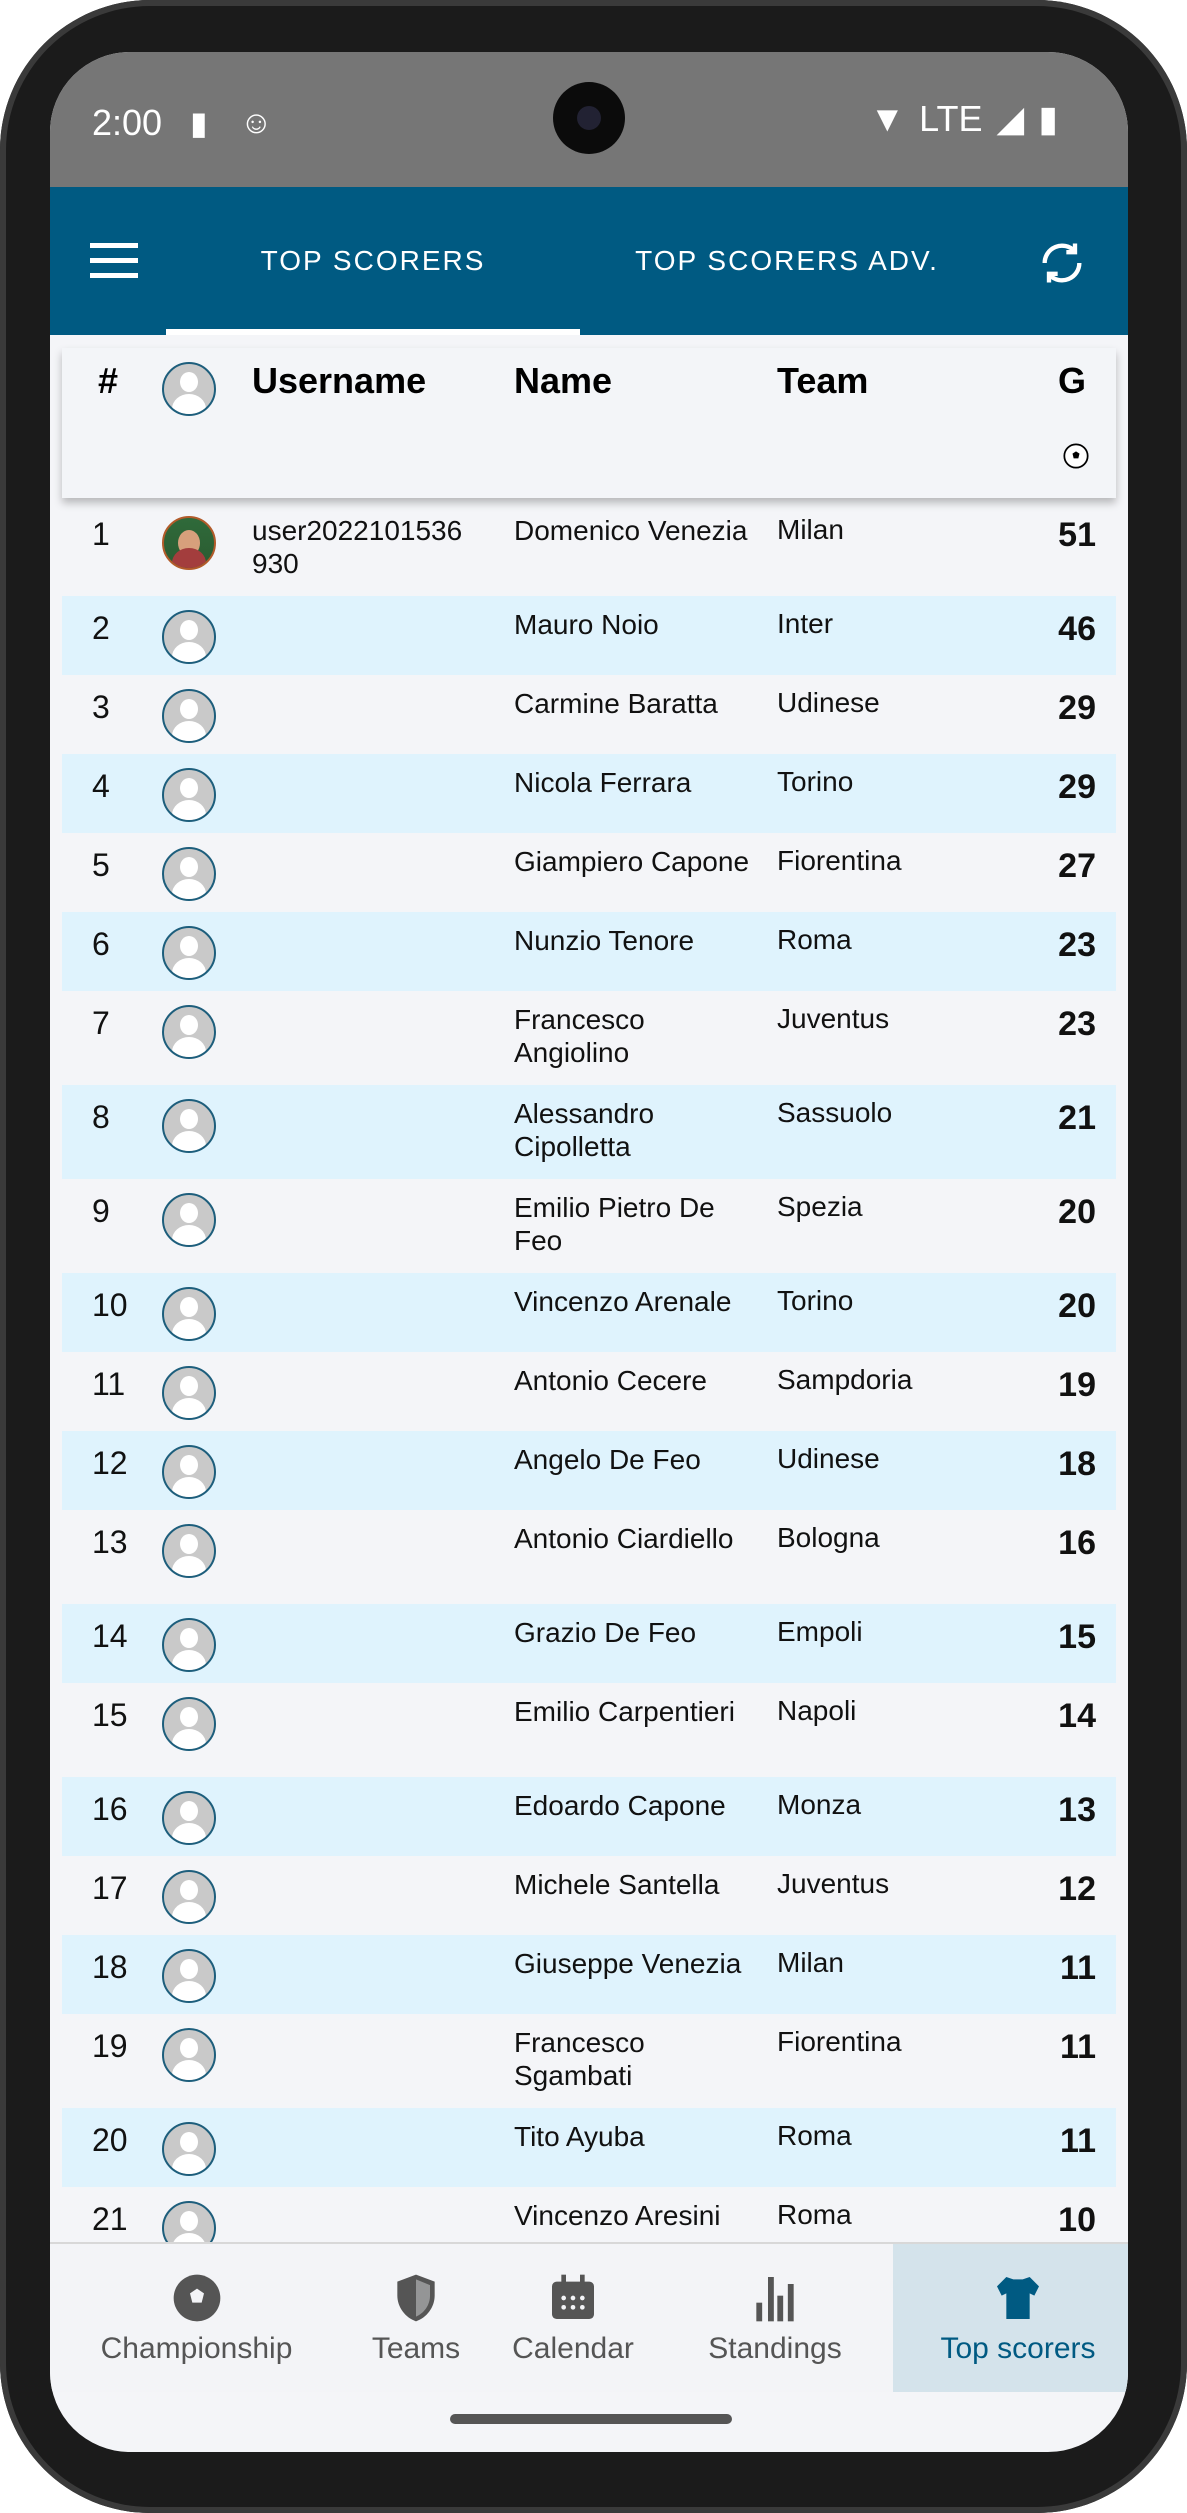 The width and height of the screenshot is (1187, 2513). I want to click on header-goals: G, so click(1072, 381).